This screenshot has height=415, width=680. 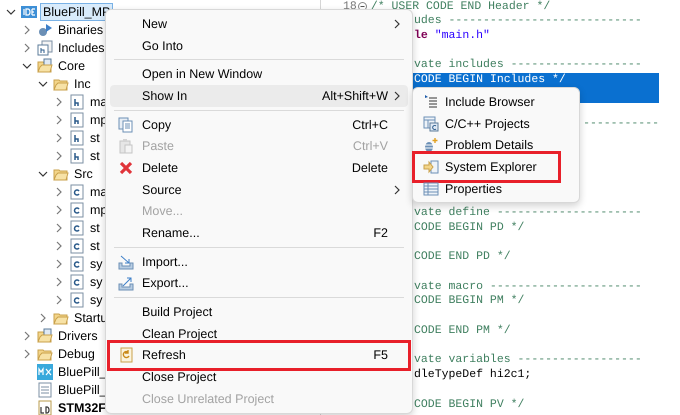 I want to click on menu-item: Properties, so click(x=496, y=189).